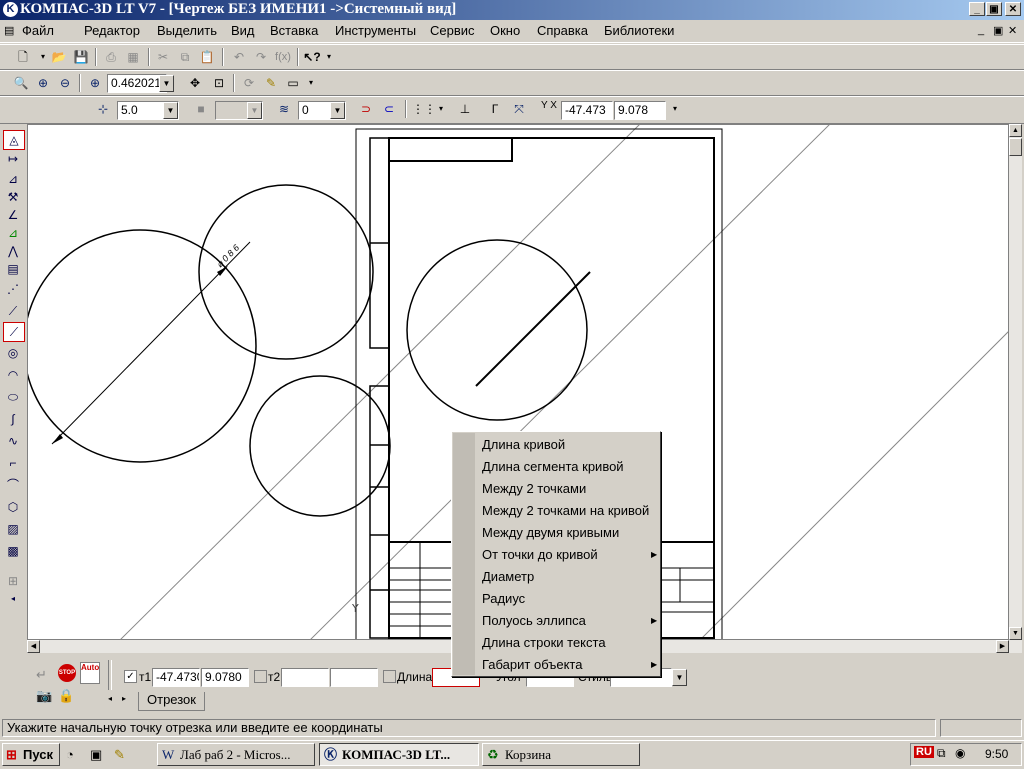 This screenshot has width=1024, height=769. I want to click on layer-icon: ≋, so click(284, 109).